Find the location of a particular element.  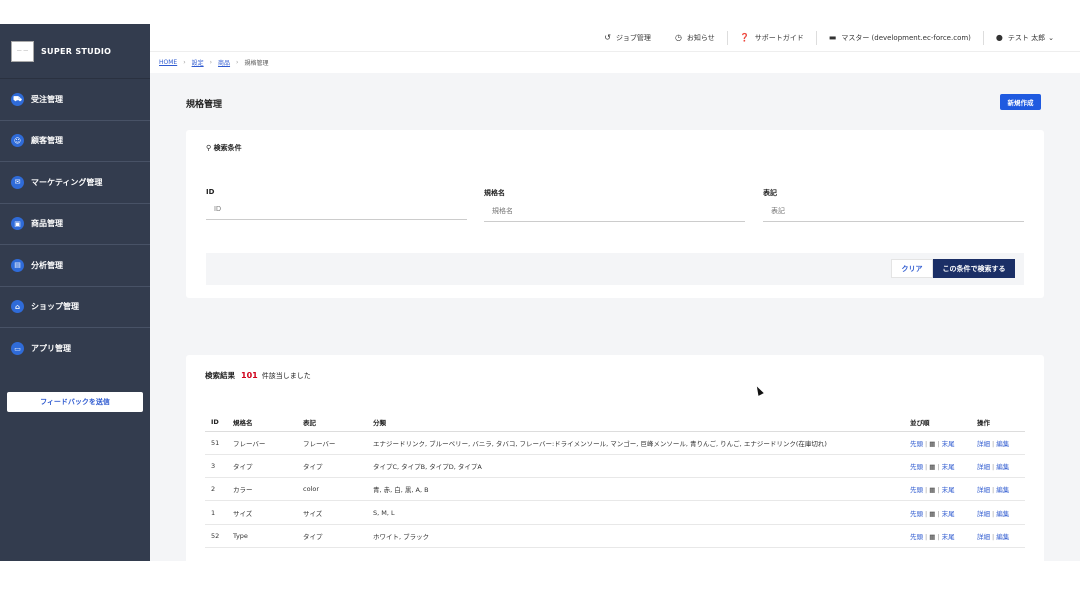

shop-icon: ⌂ is located at coordinates (17, 307).